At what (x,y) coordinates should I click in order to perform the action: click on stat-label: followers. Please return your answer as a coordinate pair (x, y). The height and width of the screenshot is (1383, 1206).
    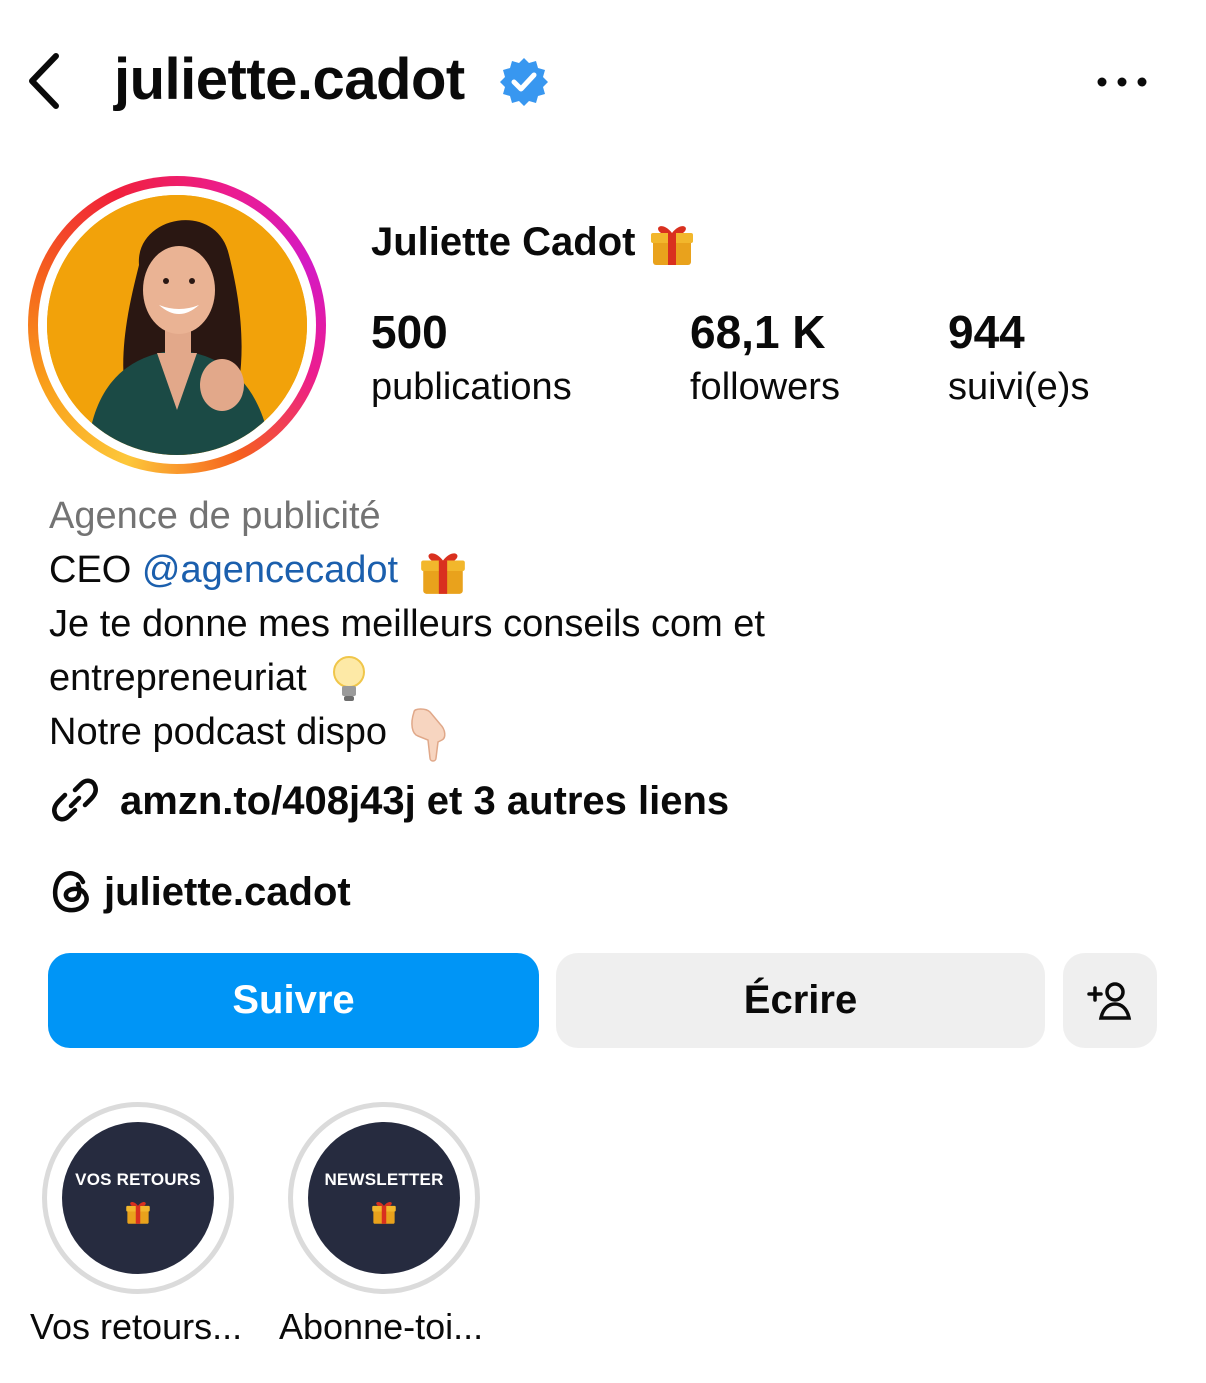
    Looking at the image, I should click on (765, 387).